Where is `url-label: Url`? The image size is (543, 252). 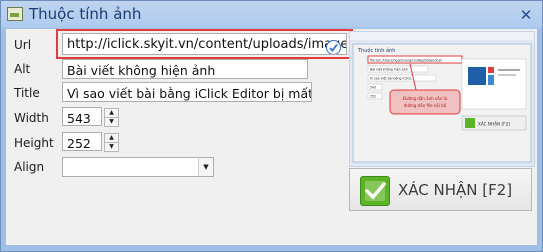 url-label: Url is located at coordinates (23, 45).